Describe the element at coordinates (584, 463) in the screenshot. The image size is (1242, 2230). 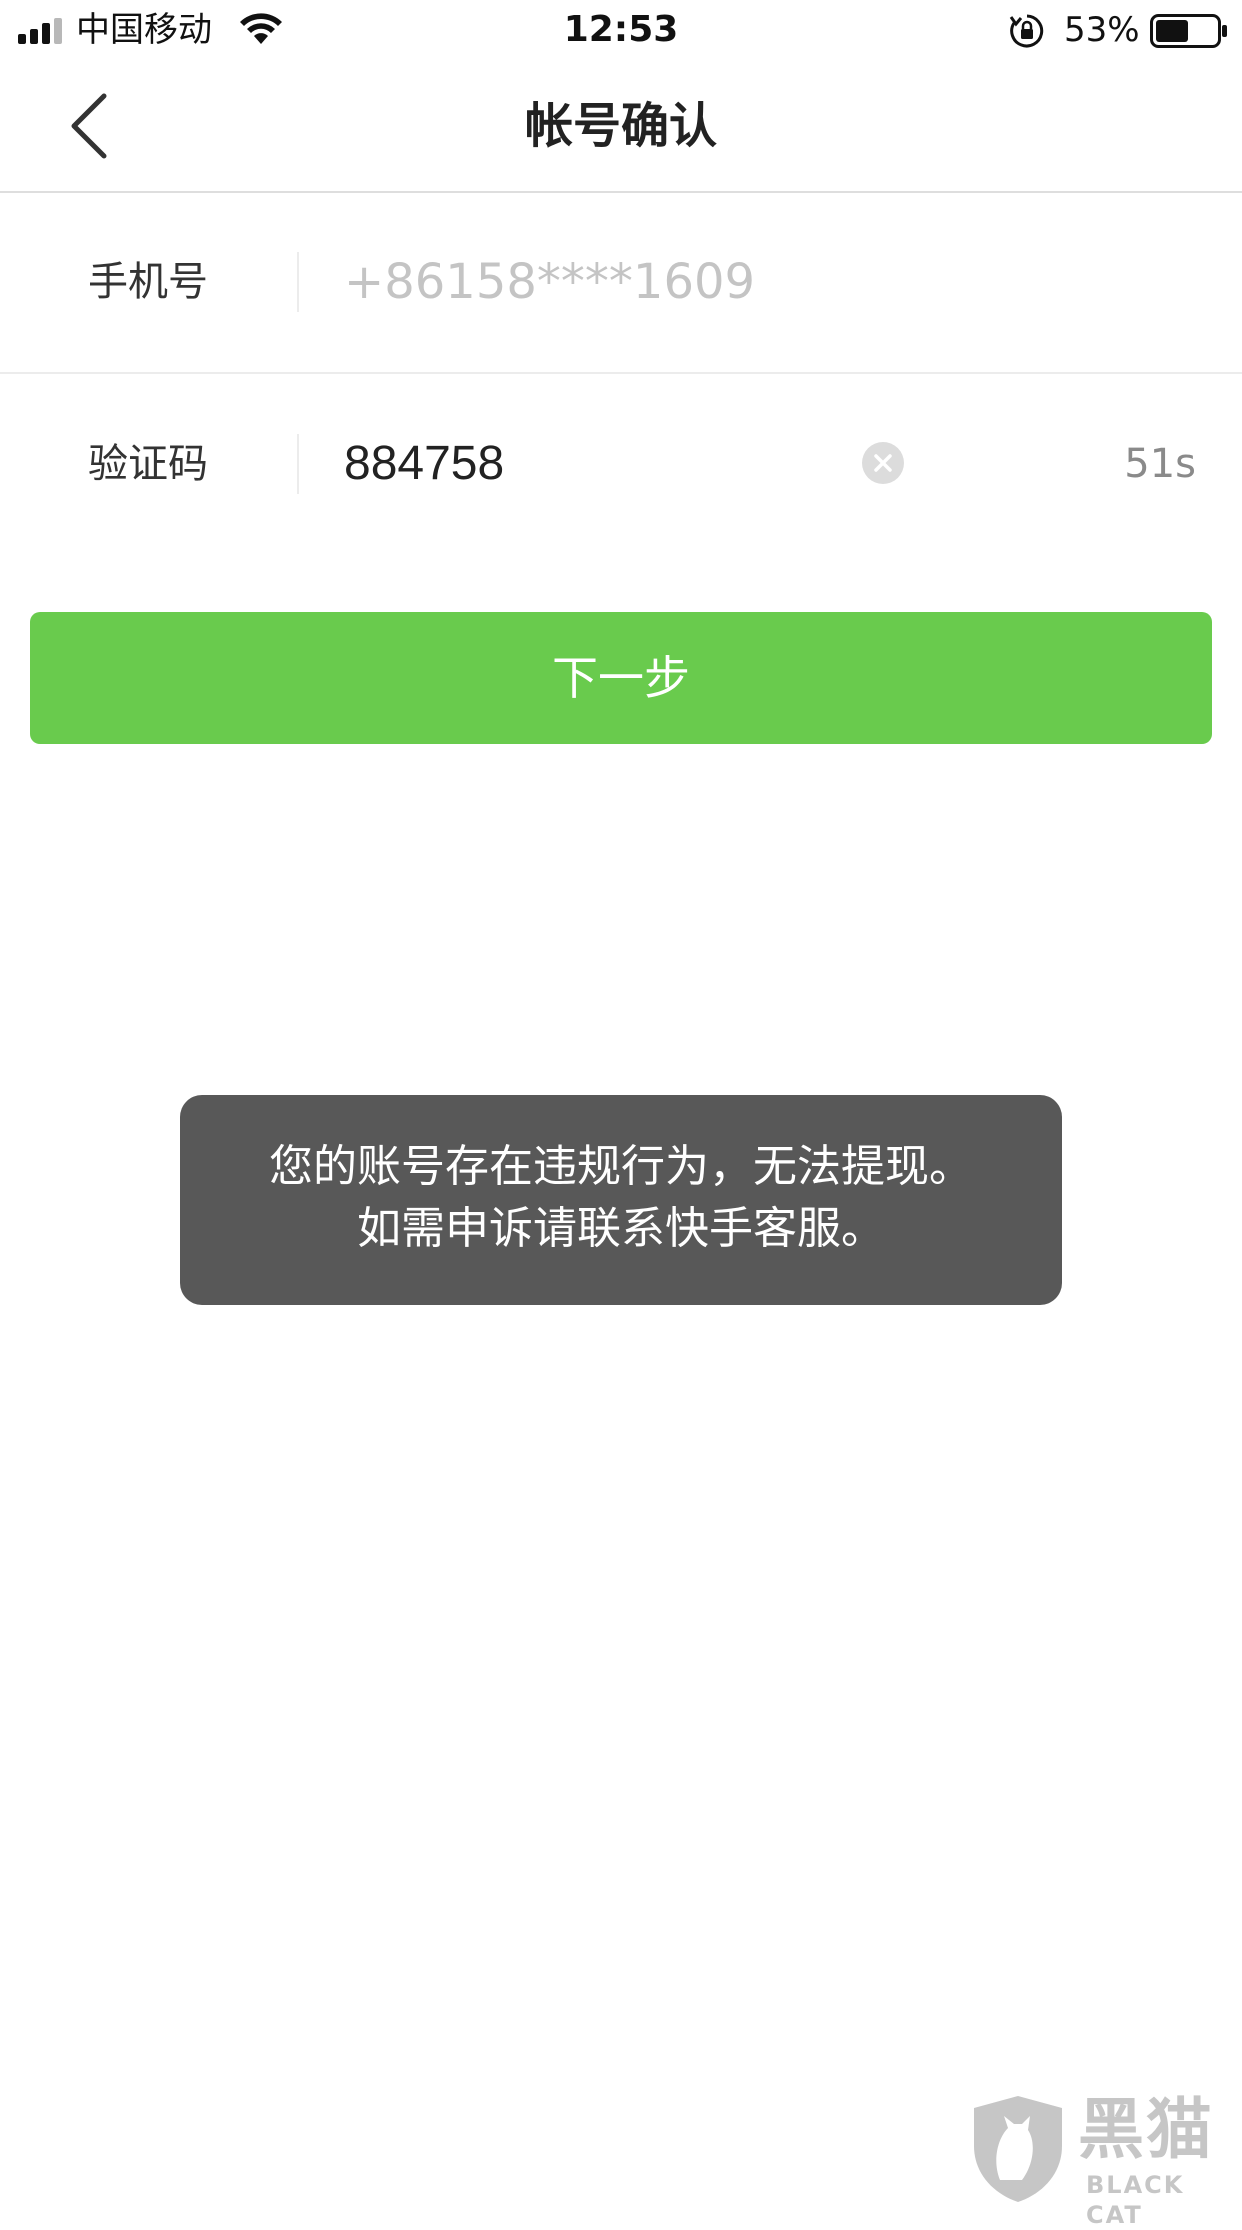
I see `verification-code-input` at that location.